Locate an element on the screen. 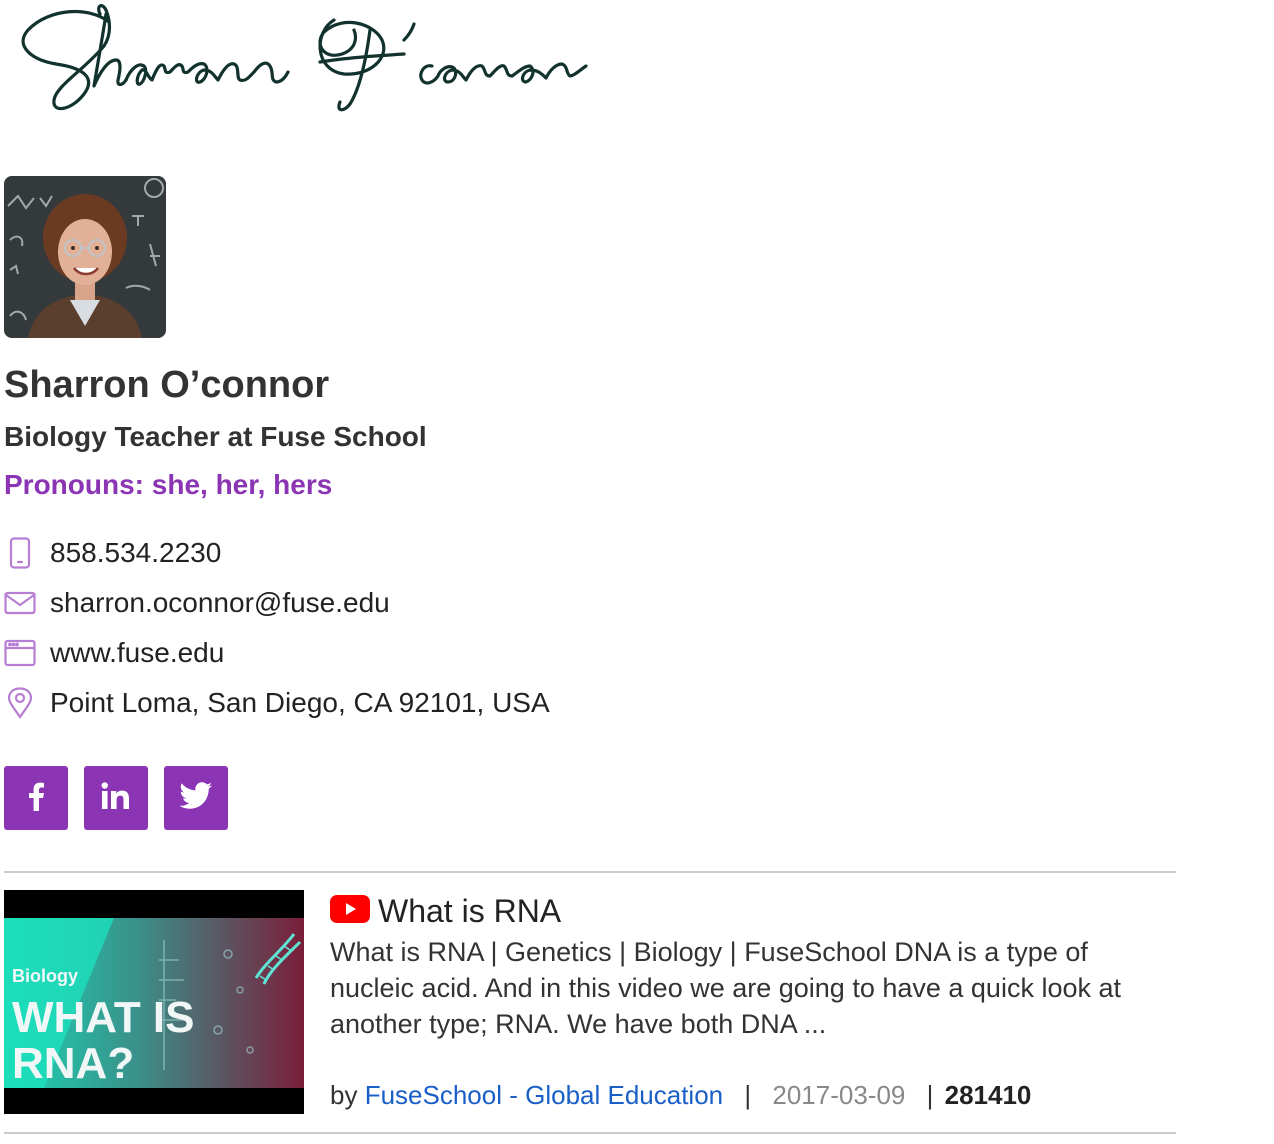 This screenshot has width=1274, height=1144. view-count: 281410 is located at coordinates (988, 1095).